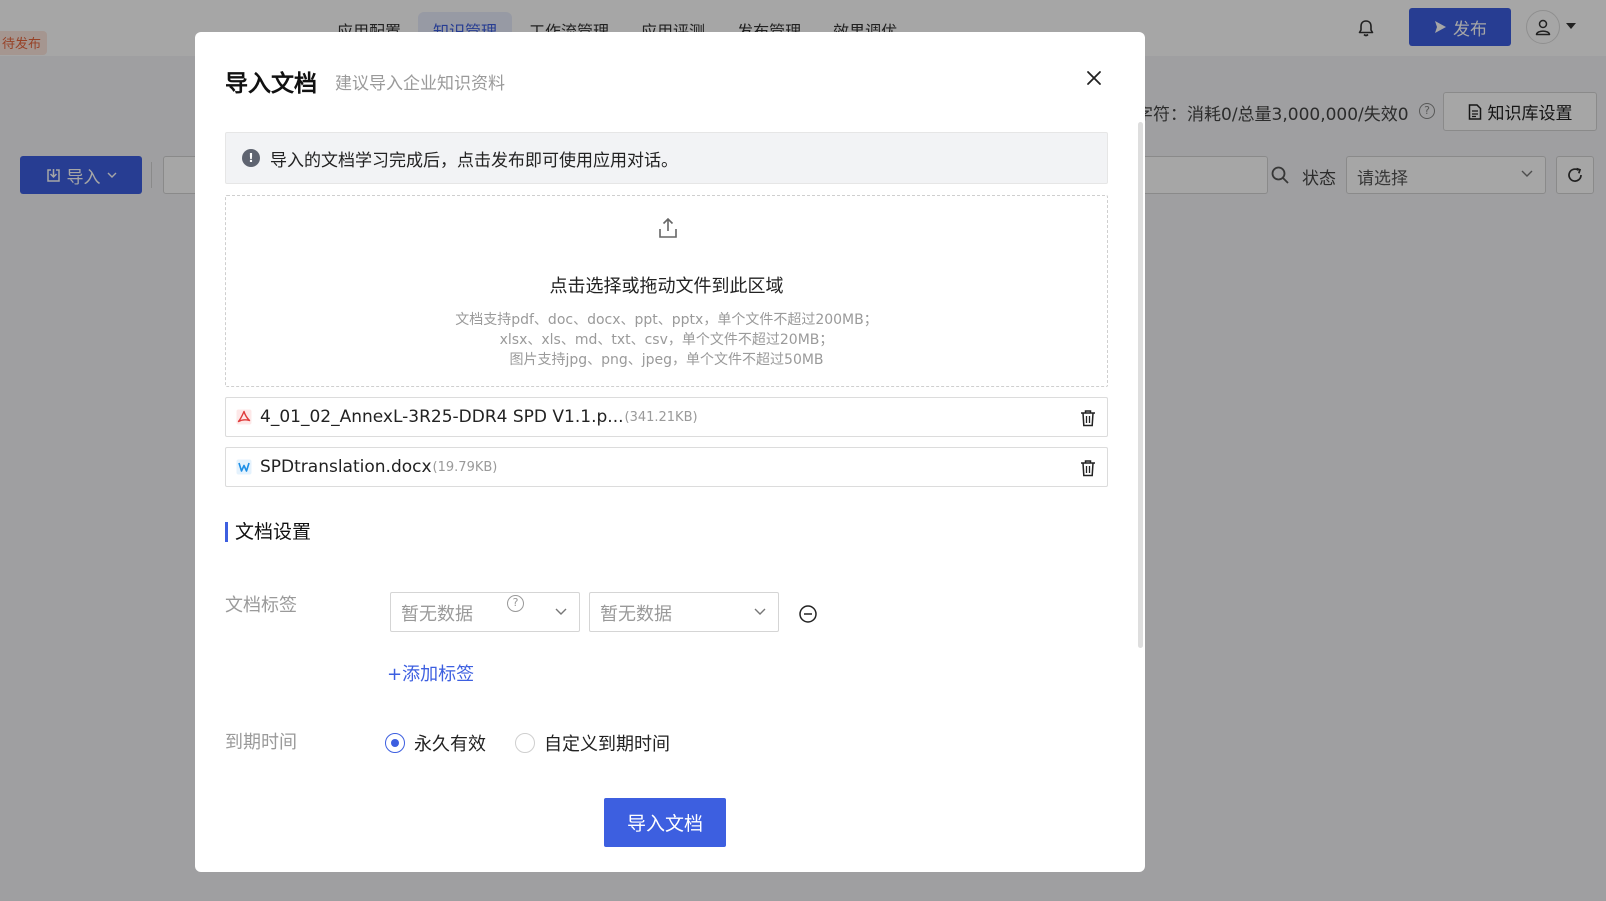 The height and width of the screenshot is (901, 1606). What do you see at coordinates (666, 360) in the screenshot?
I see `dropzone-hint-line: 图片支持jpg、png、jpeg，单个文件不超过50MB` at bounding box center [666, 360].